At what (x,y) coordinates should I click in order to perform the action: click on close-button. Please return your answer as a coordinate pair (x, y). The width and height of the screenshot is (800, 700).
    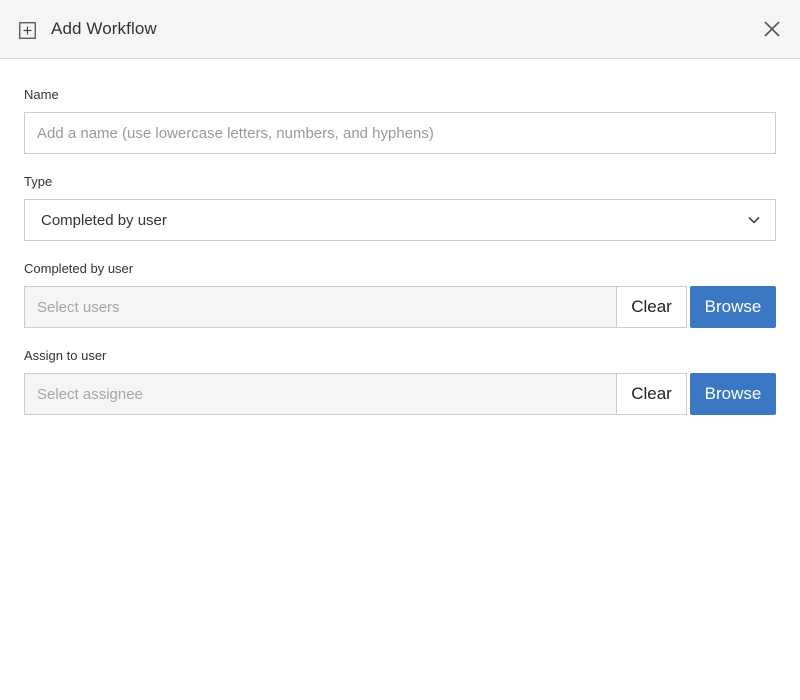
    Looking at the image, I should click on (772, 29).